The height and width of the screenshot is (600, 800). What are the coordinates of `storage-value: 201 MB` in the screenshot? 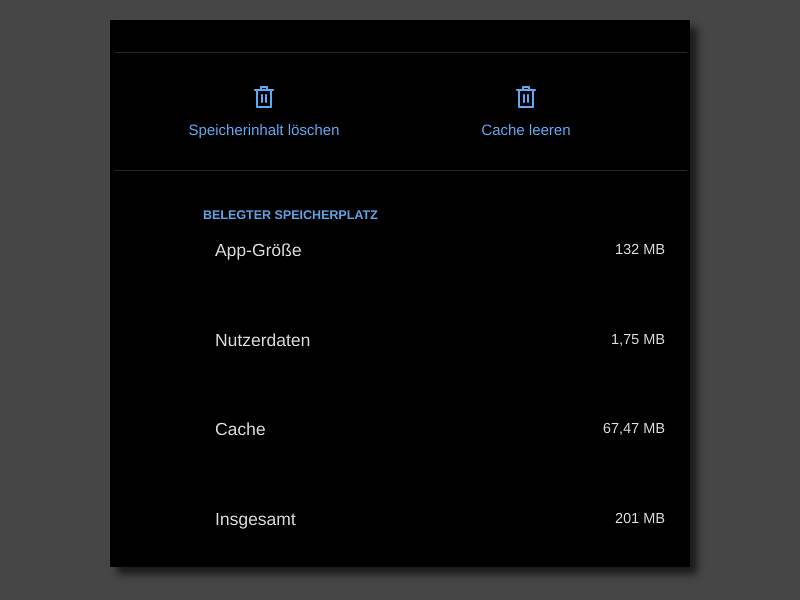 It's located at (640, 519).